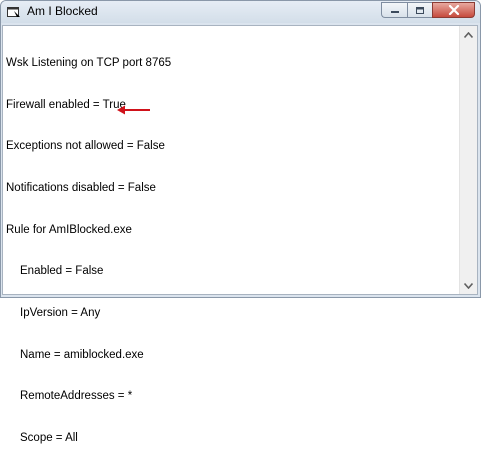  What do you see at coordinates (85, 146) in the screenshot?
I see `output-line: Exceptions not allowed = False` at bounding box center [85, 146].